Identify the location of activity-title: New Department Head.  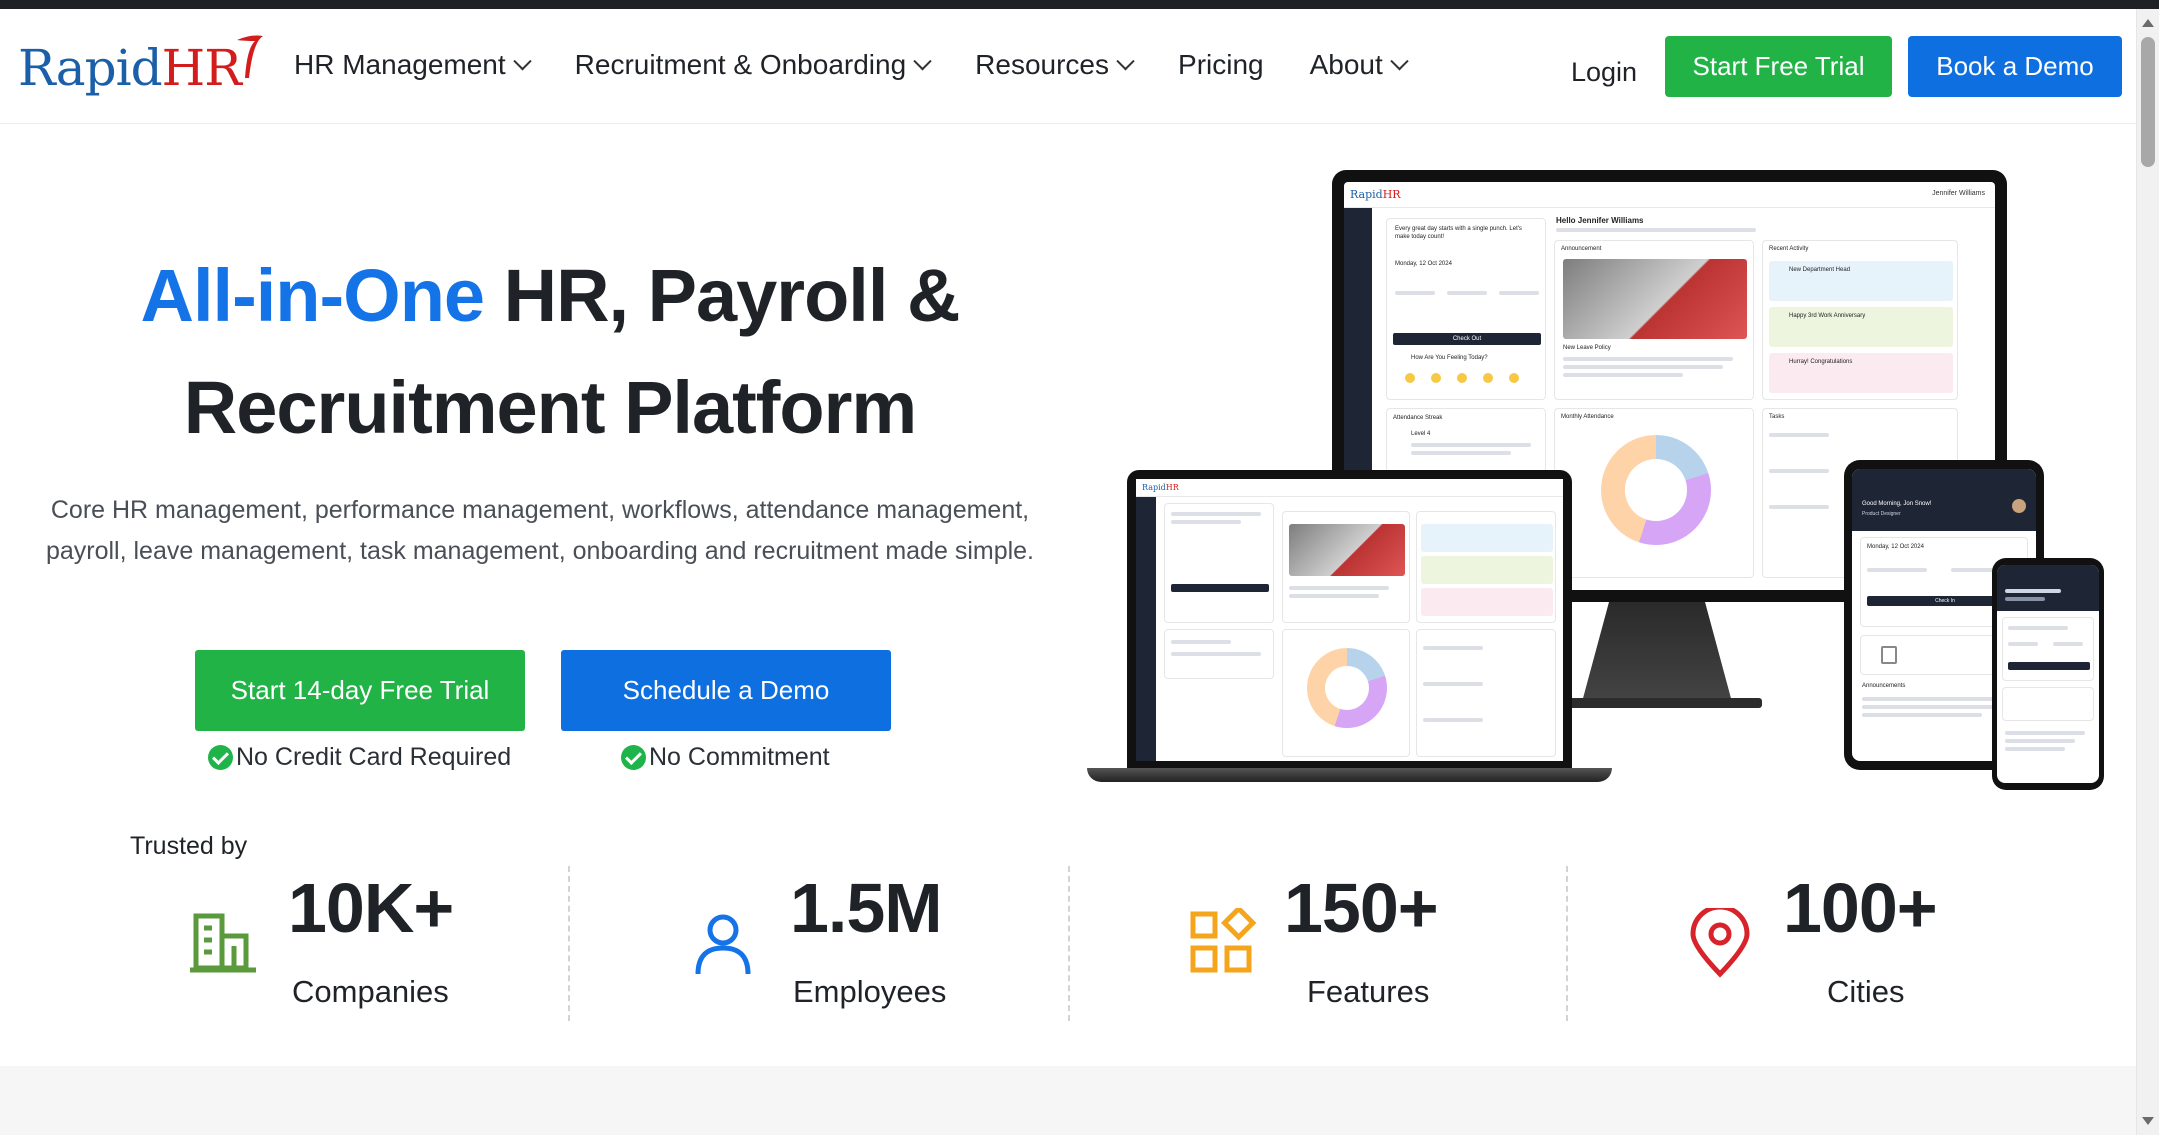
(1820, 270).